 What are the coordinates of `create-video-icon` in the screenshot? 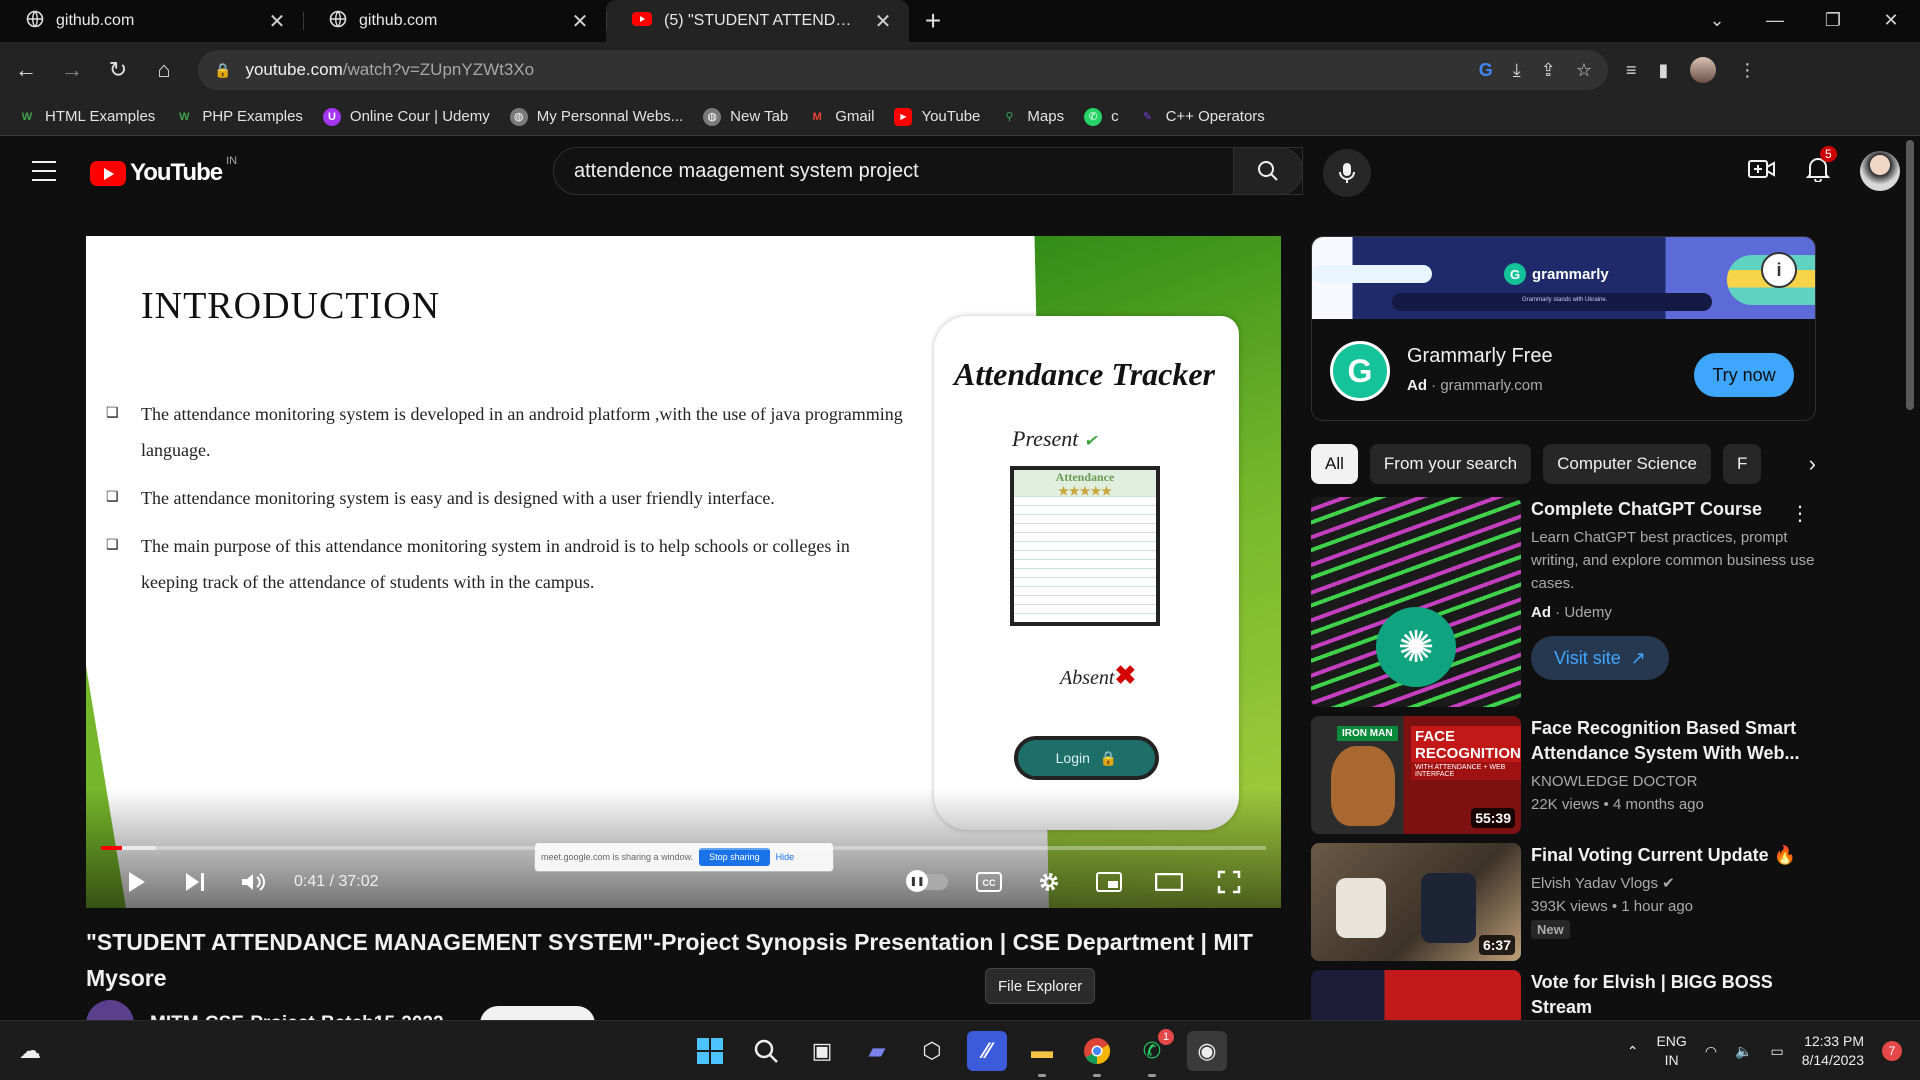 It's located at (1762, 171).